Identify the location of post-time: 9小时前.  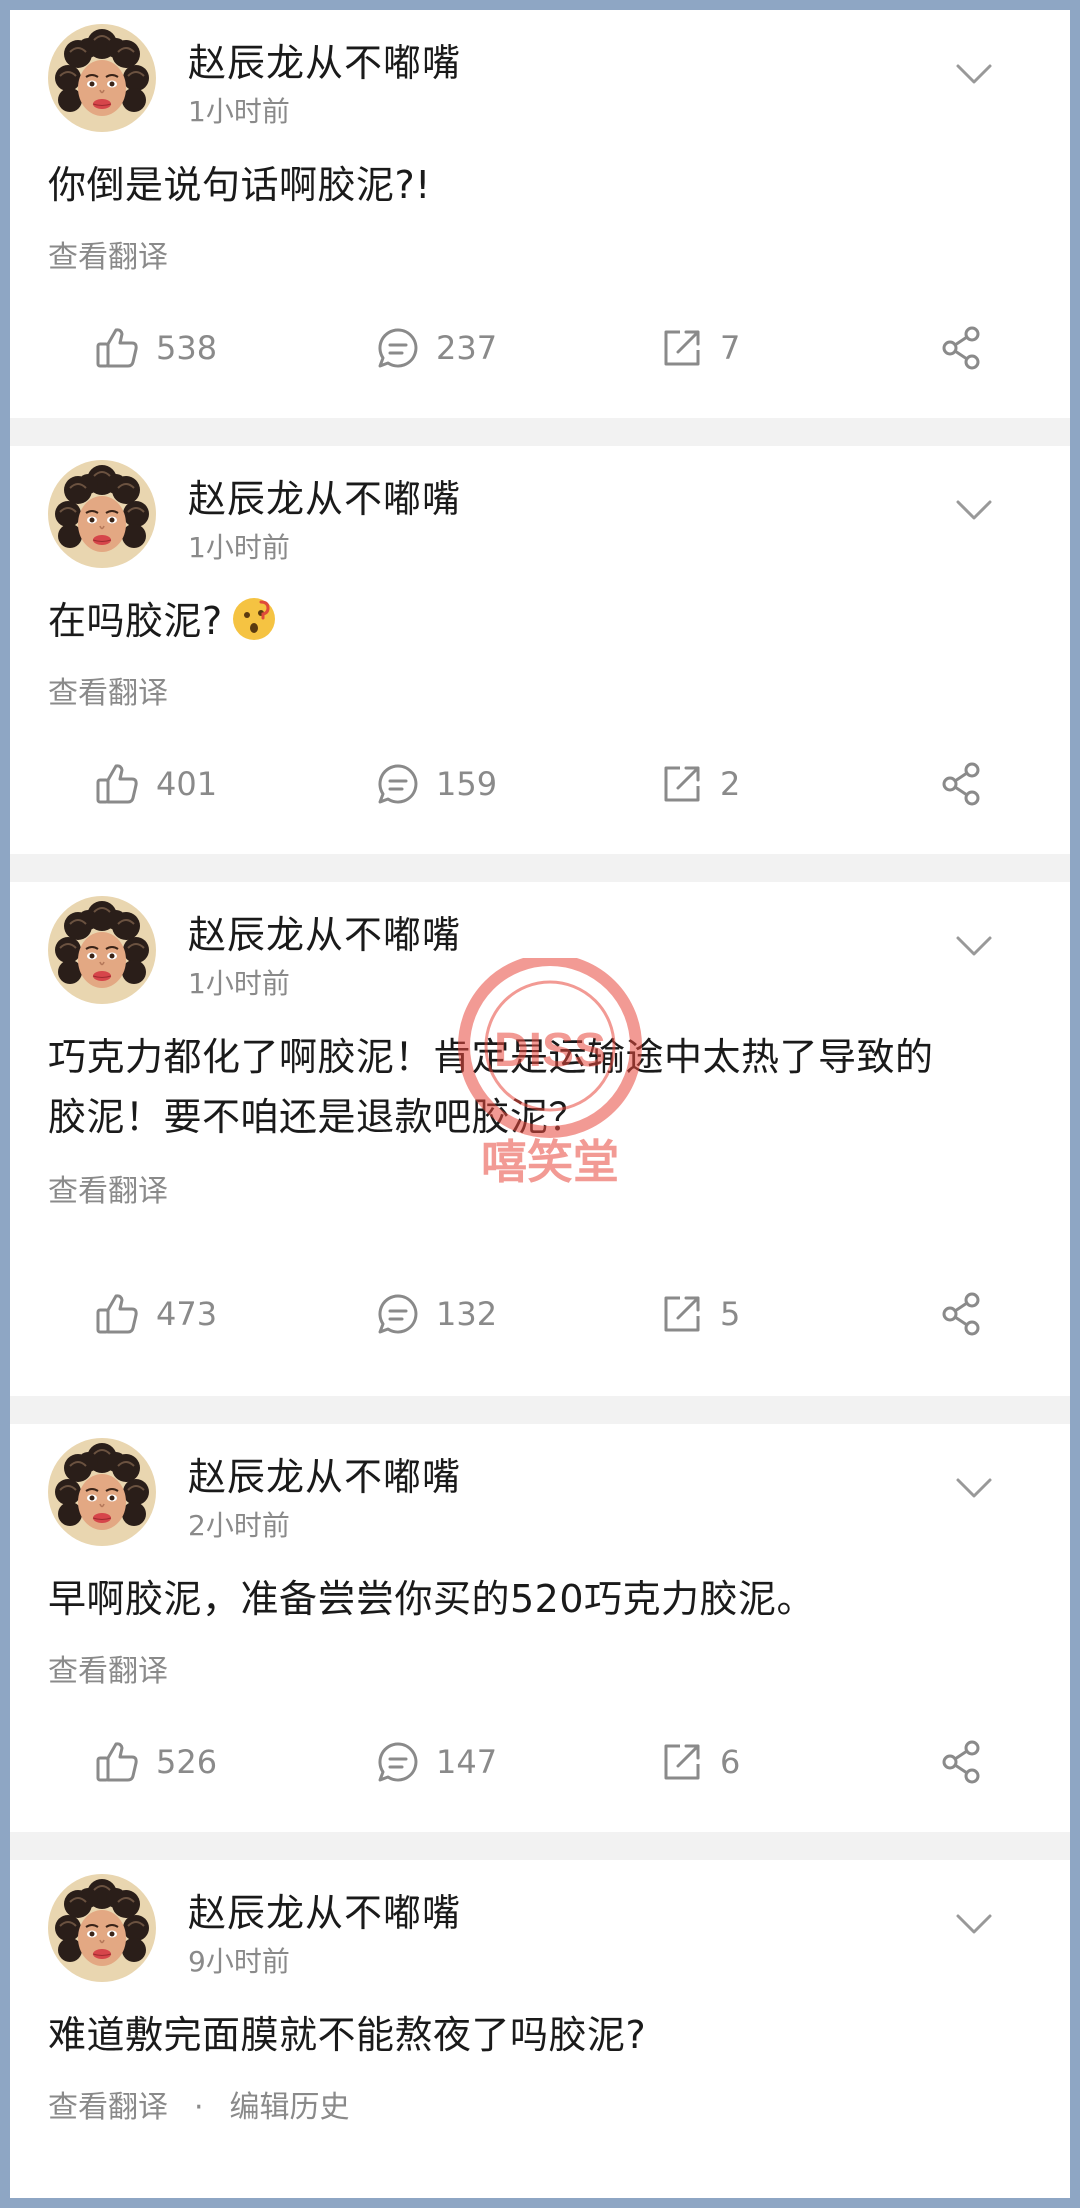
(239, 1961).